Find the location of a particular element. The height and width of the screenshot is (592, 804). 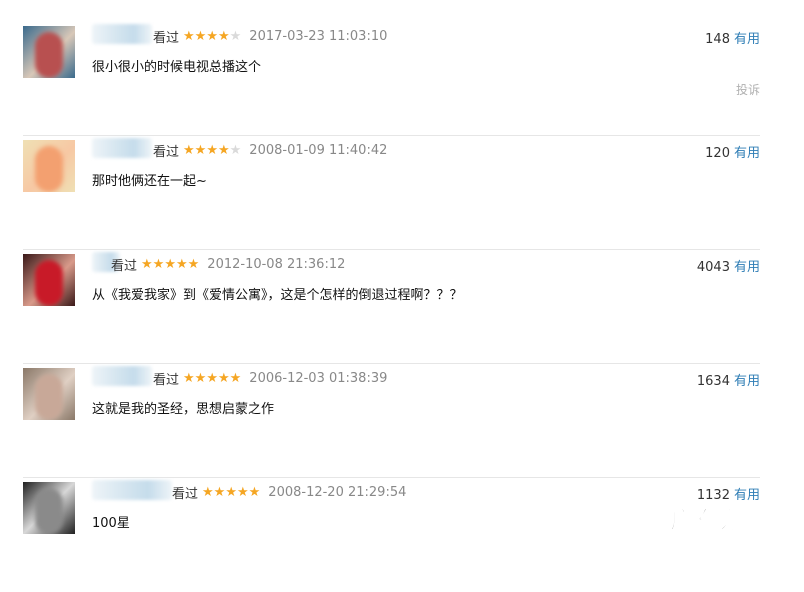

comment-text: 100星 is located at coordinates (111, 523).